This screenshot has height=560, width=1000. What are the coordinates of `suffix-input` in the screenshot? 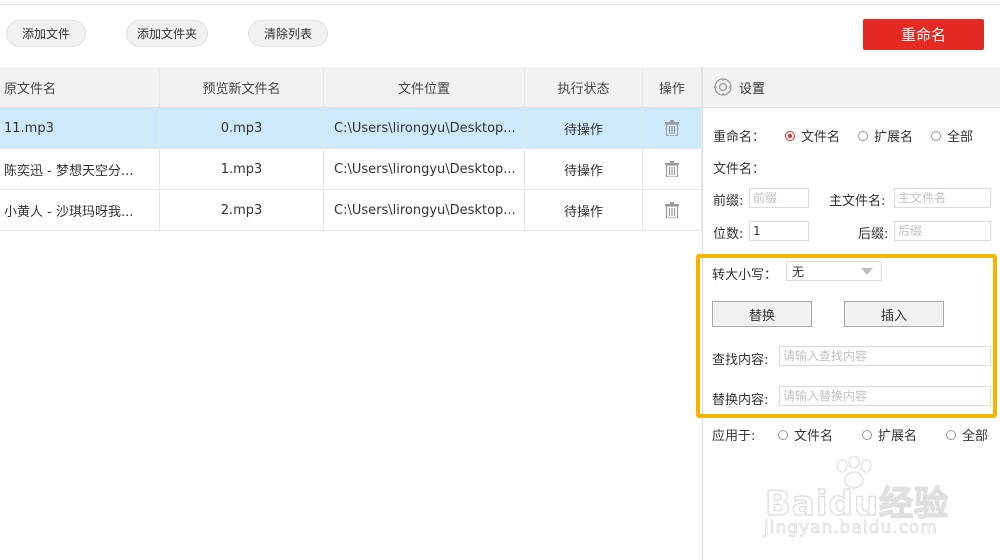 It's located at (942, 231).